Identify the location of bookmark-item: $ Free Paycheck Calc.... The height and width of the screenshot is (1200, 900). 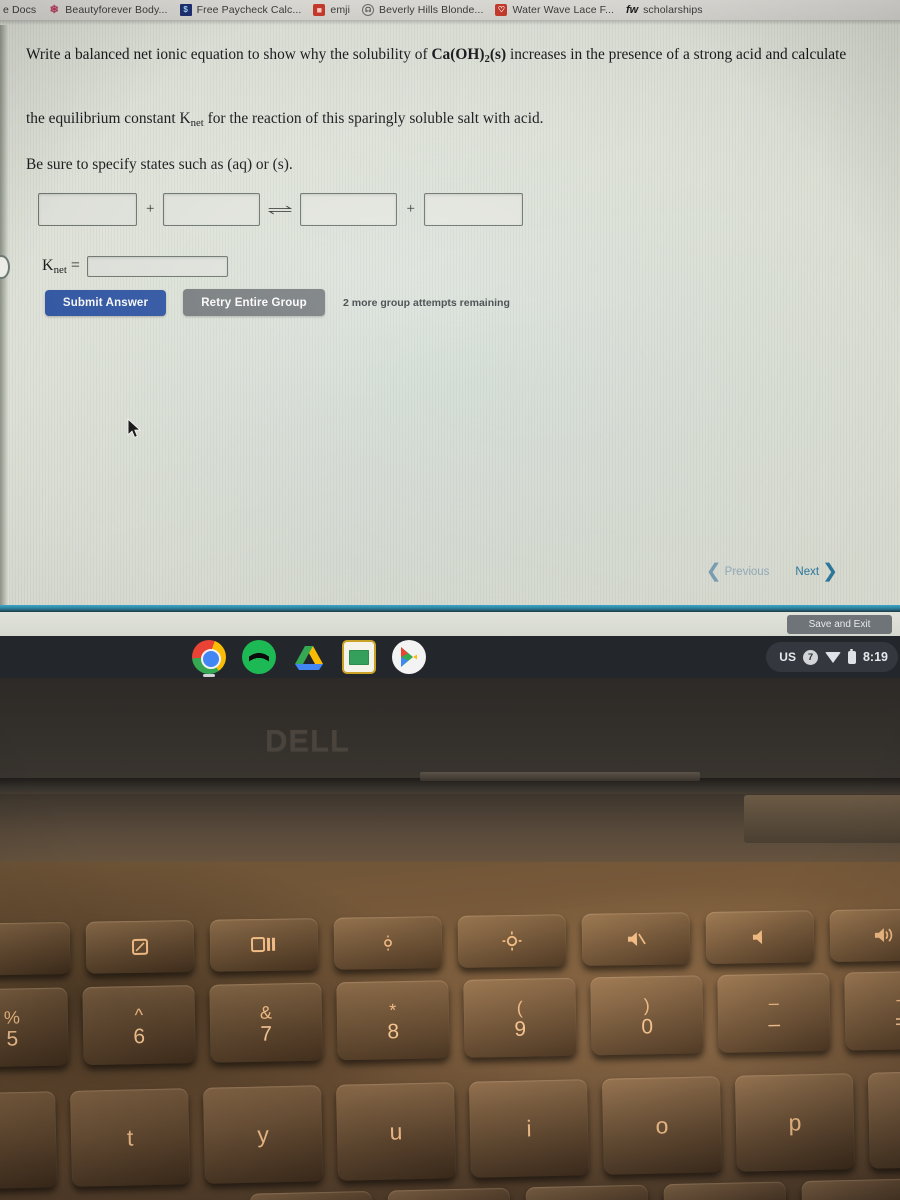
(244, 10).